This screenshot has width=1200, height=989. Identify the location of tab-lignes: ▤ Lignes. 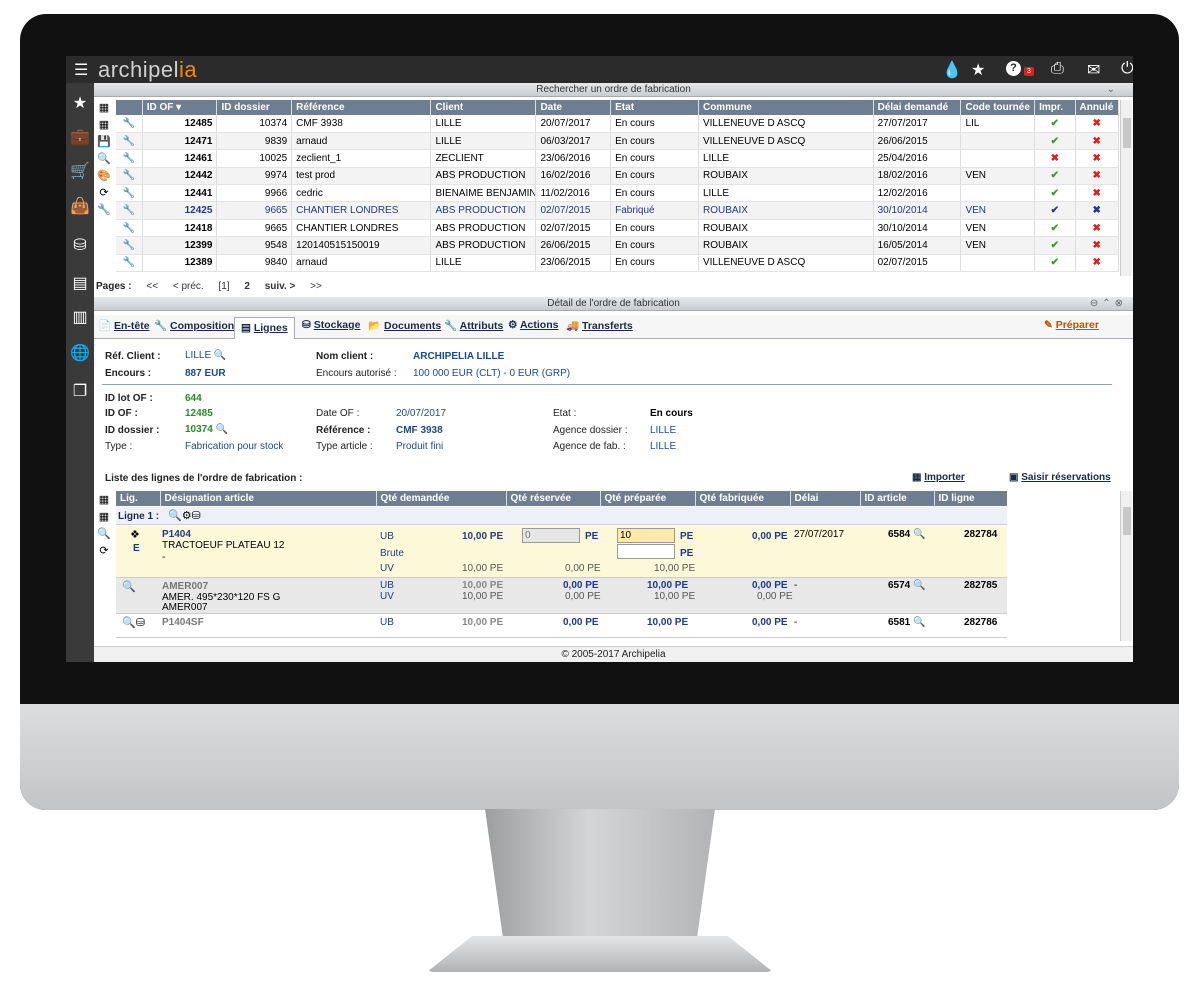
(264, 328).